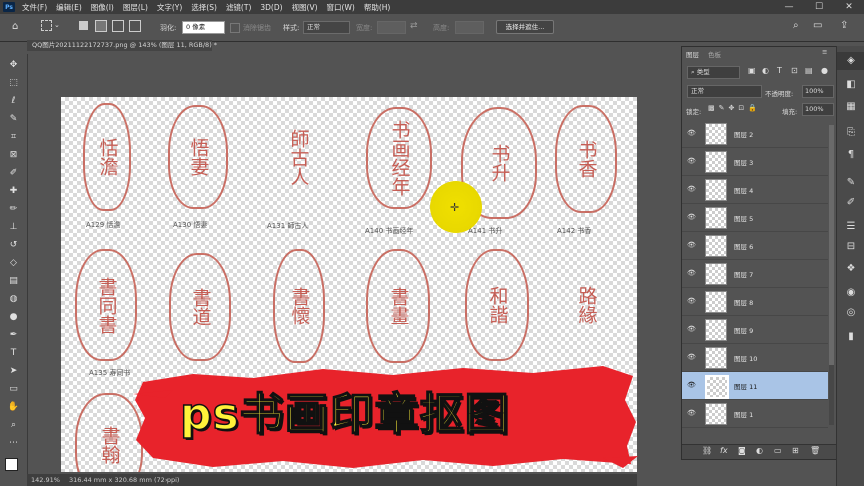 The width and height of the screenshot is (864, 486). I want to click on pen-tool-icon: ✒, so click(13, 335).